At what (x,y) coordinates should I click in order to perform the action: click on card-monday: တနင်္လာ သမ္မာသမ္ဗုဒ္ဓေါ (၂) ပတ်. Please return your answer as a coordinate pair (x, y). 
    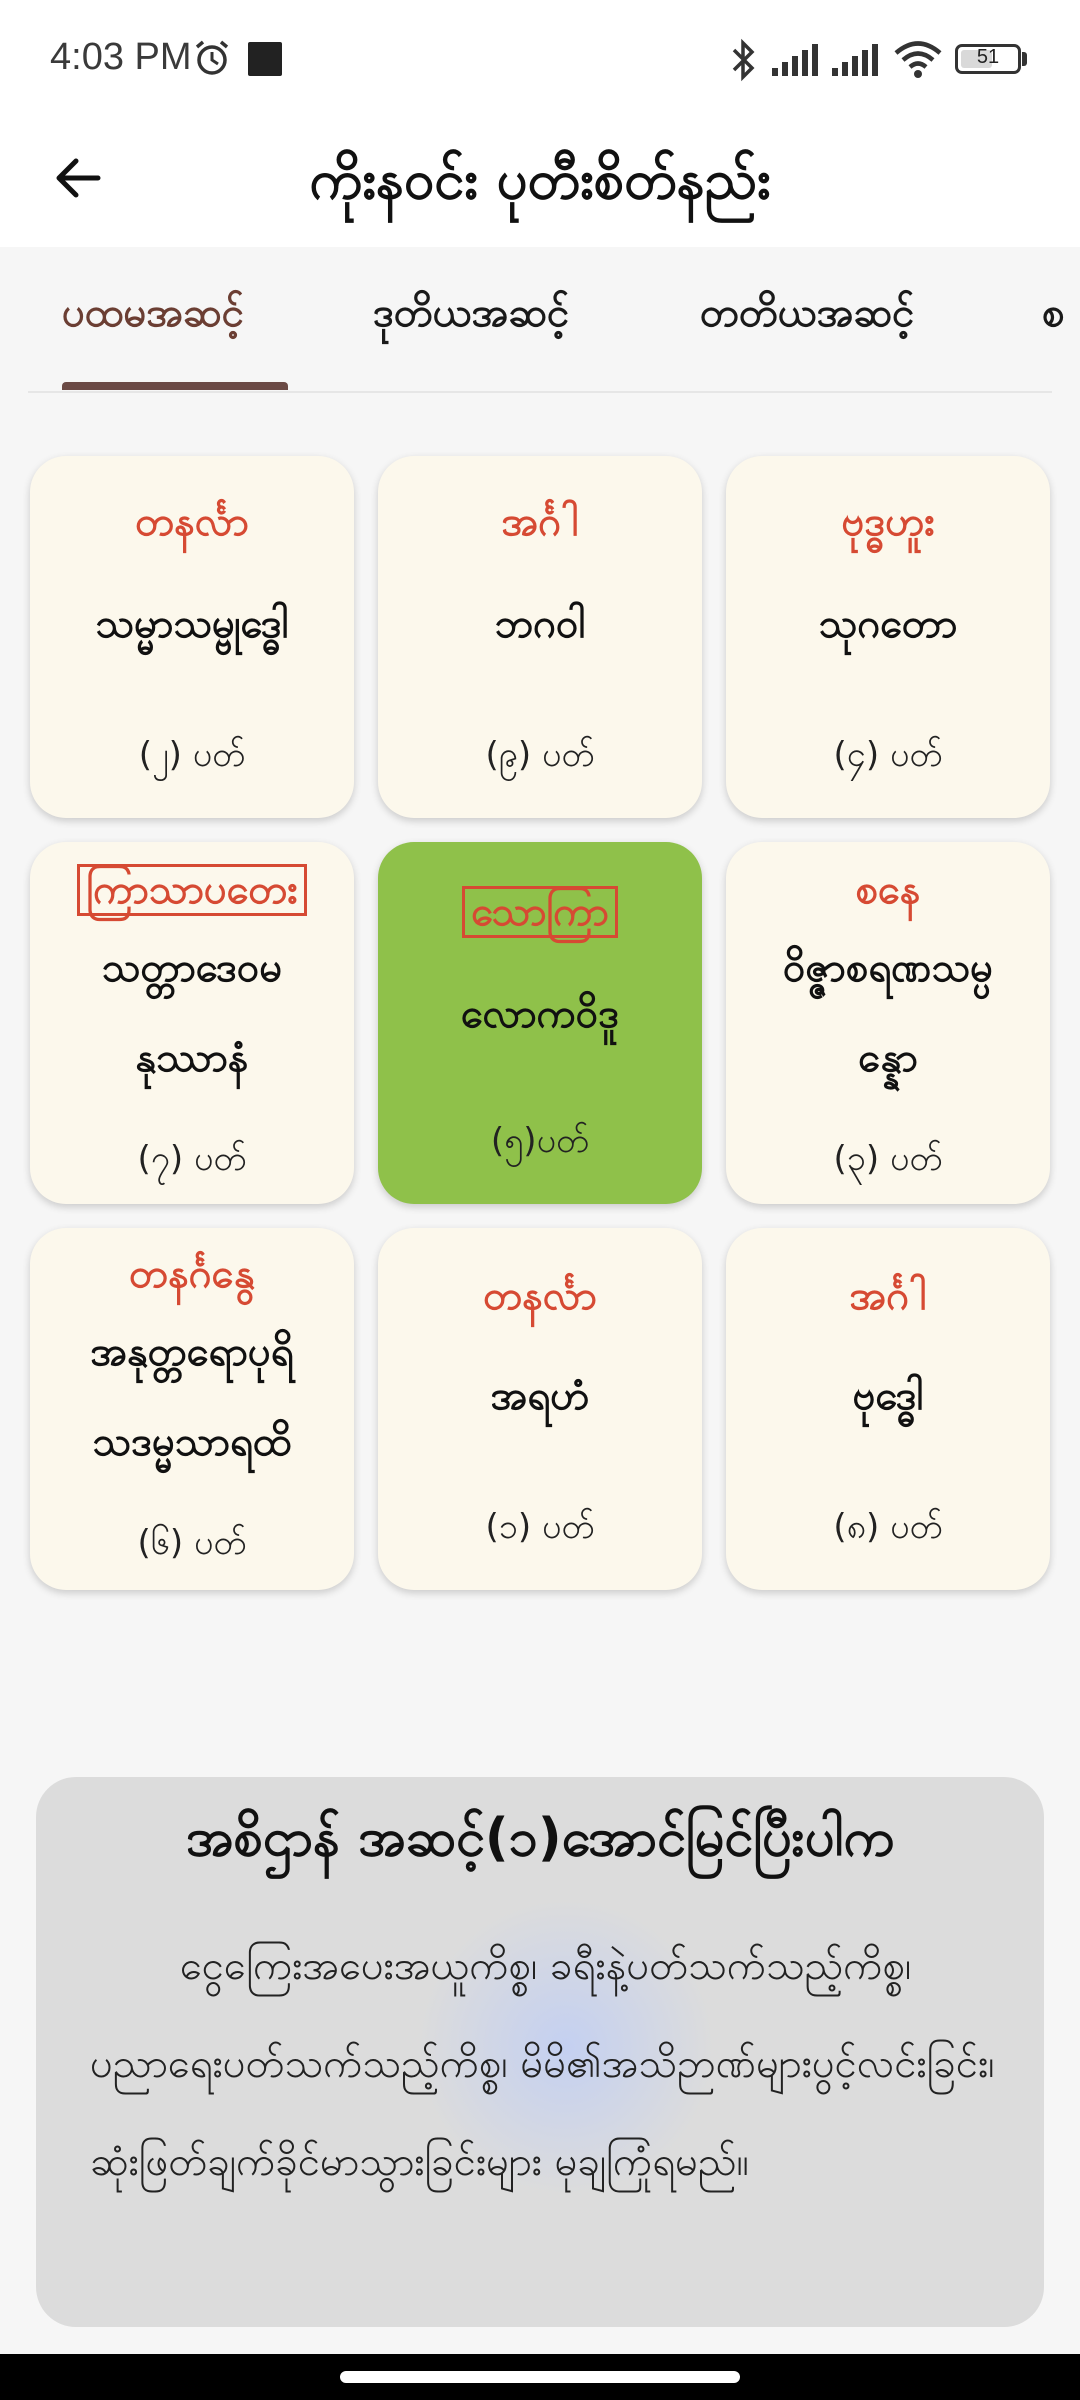
    Looking at the image, I should click on (192, 637).